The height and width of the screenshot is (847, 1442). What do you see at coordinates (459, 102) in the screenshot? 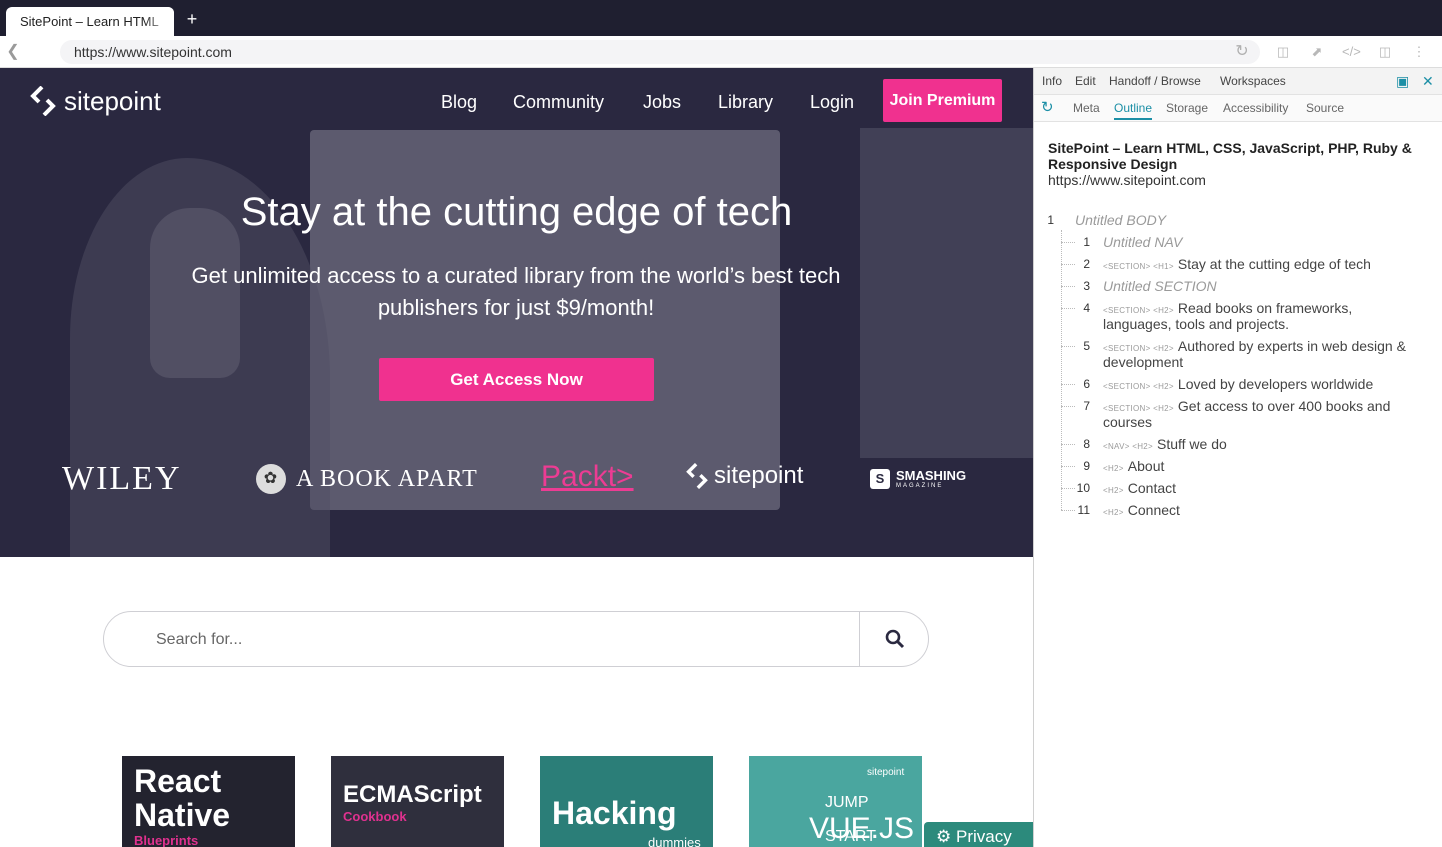
I see `nav-blog: Blog` at bounding box center [459, 102].